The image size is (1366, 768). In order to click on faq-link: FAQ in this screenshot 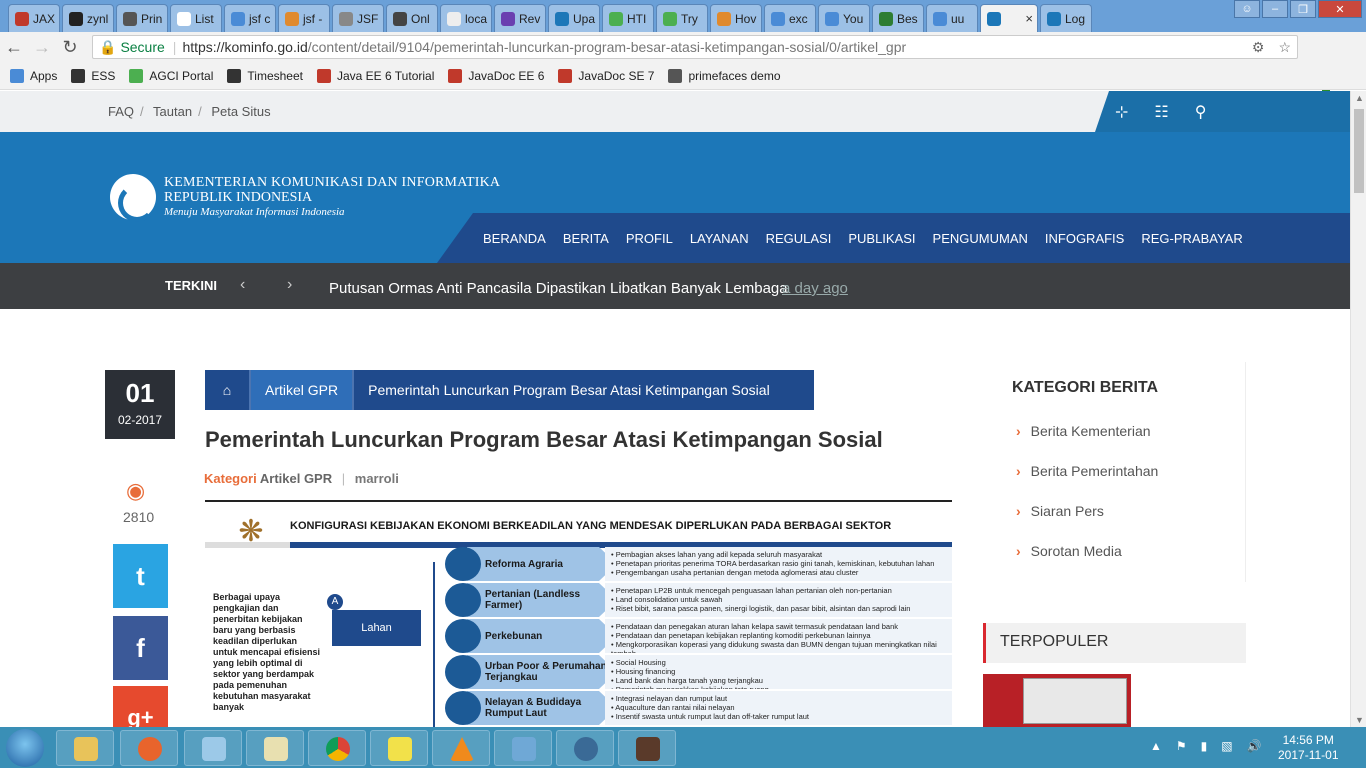, I will do `click(121, 111)`.